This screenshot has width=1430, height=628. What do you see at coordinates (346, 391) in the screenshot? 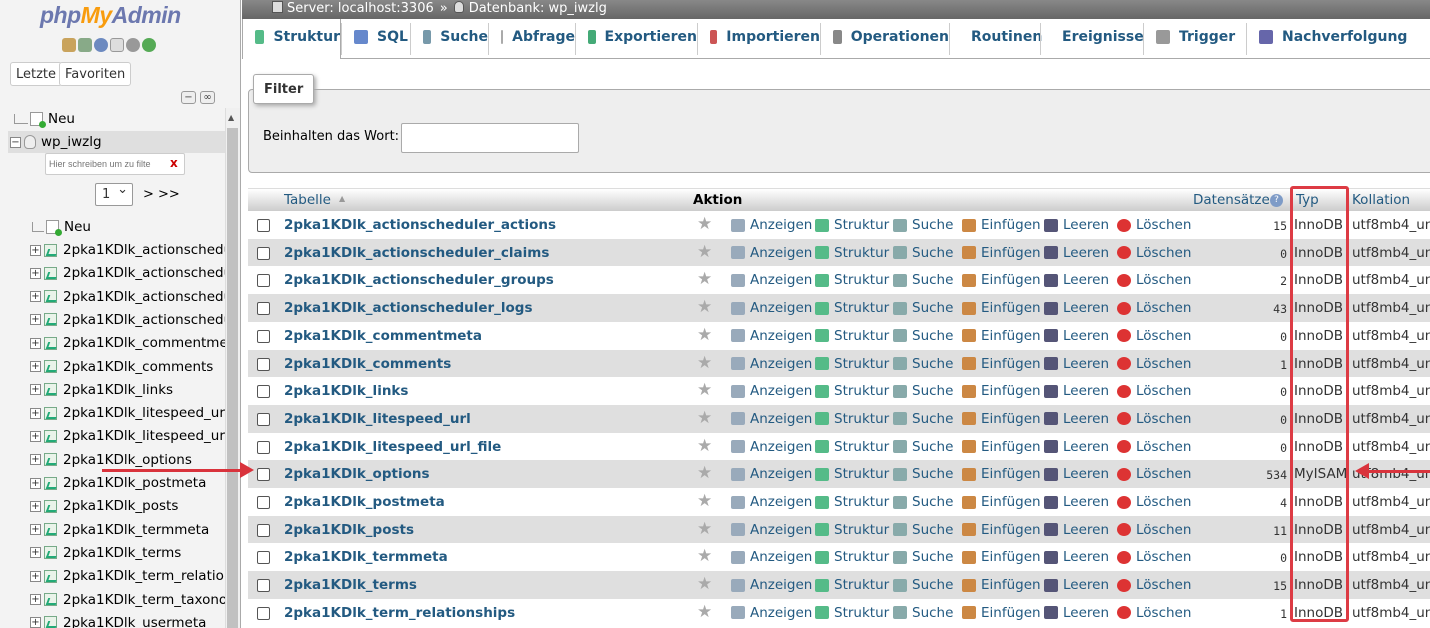
I see `table-name-link: 2pka1KDlk_links` at bounding box center [346, 391].